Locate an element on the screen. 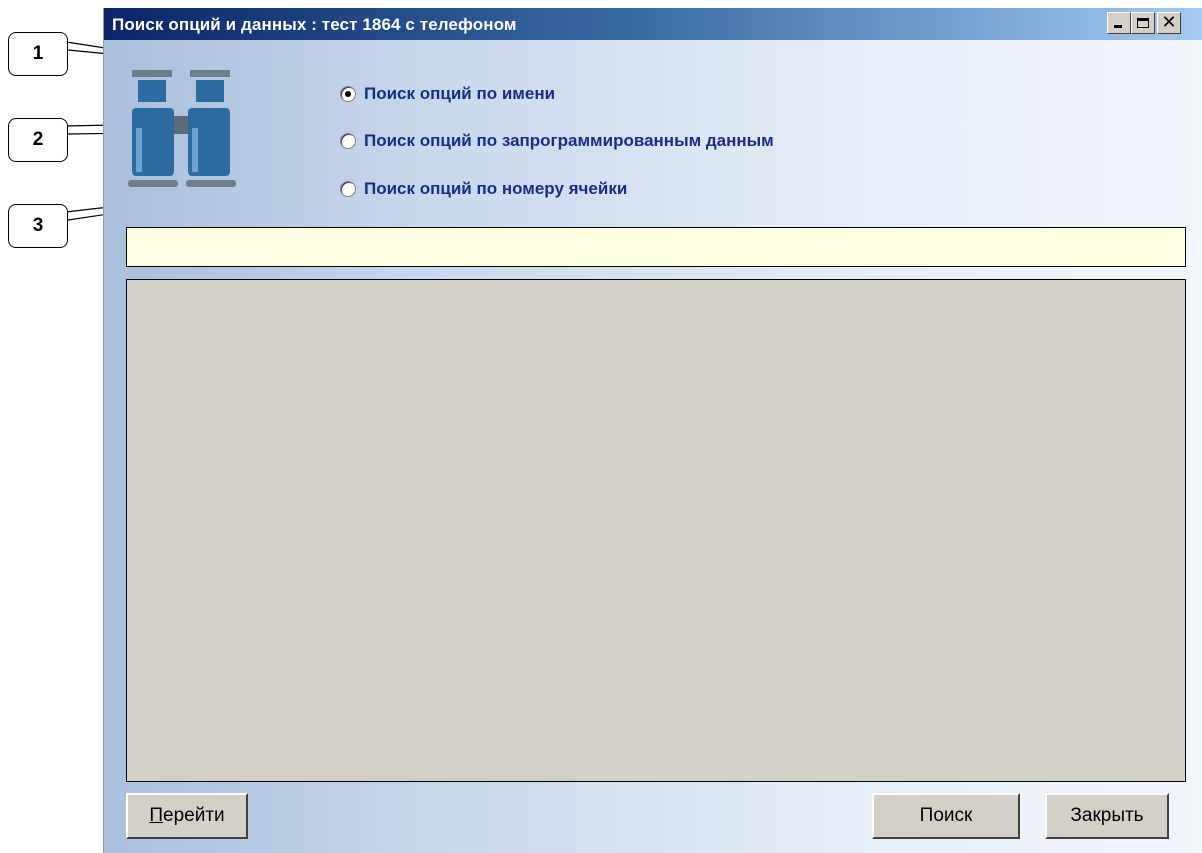  callout-3: 3 is located at coordinates (38, 226).